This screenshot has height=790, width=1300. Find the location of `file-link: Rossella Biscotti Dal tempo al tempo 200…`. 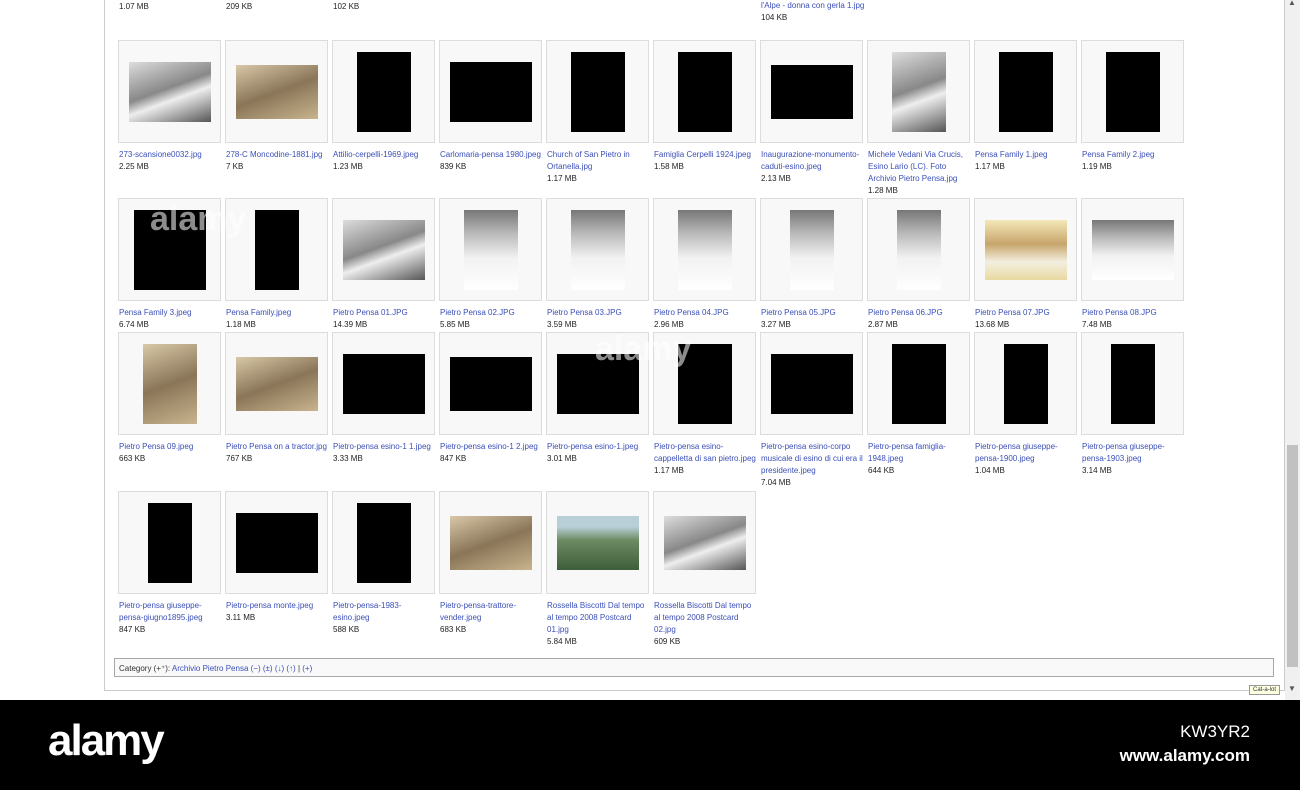

file-link: Rossella Biscotti Dal tempo al tempo 200… is located at coordinates (599, 618).